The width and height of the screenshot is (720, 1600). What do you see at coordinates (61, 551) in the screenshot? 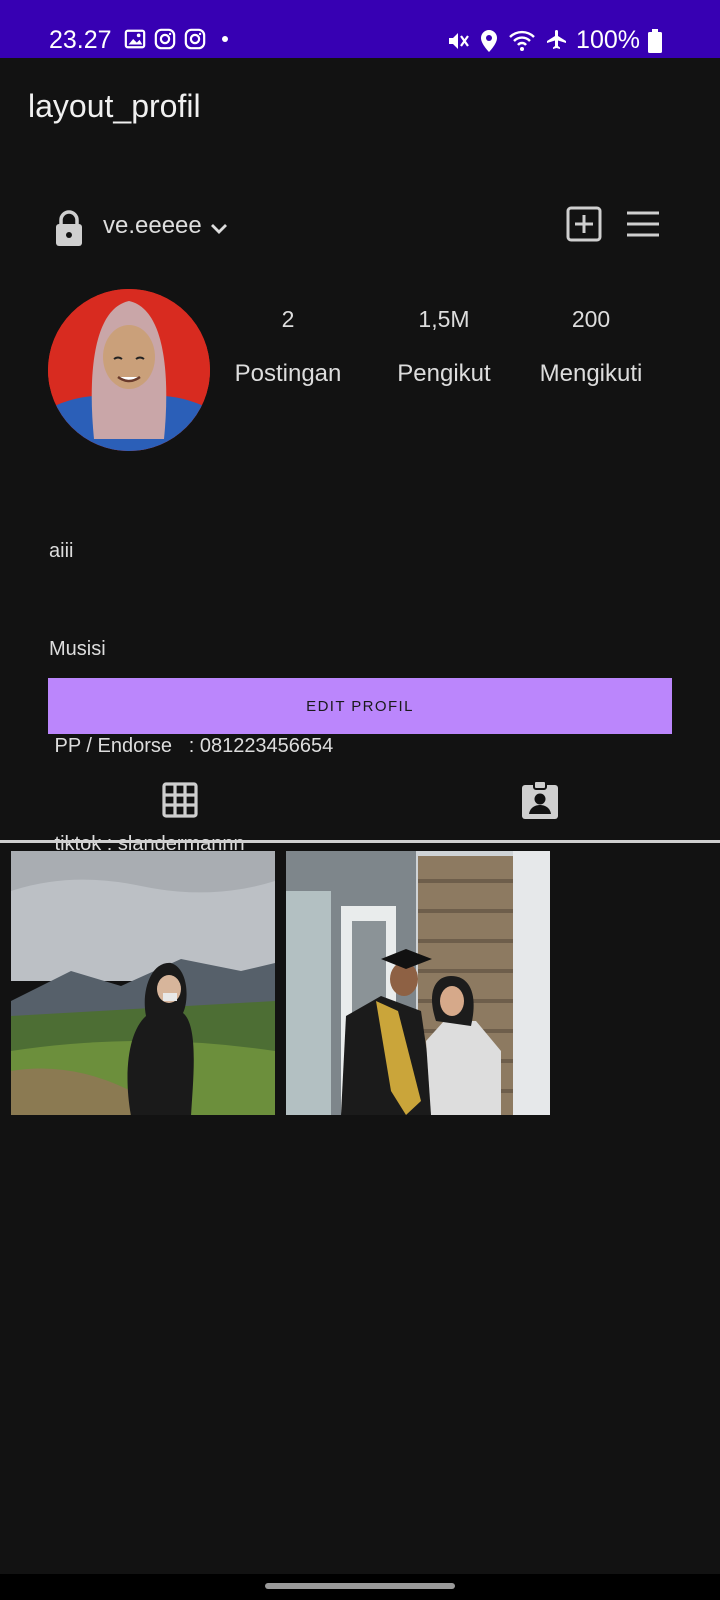
I see `bio-name: aiii` at bounding box center [61, 551].